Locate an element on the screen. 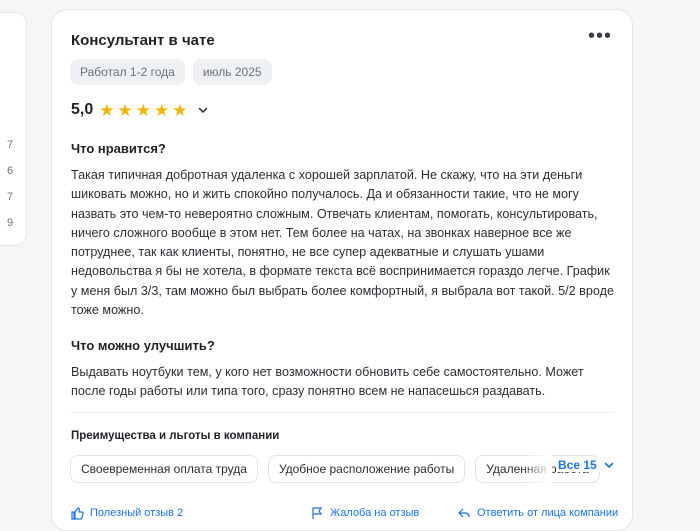 This screenshot has height=531, width=700. reply-icon is located at coordinates (464, 513).